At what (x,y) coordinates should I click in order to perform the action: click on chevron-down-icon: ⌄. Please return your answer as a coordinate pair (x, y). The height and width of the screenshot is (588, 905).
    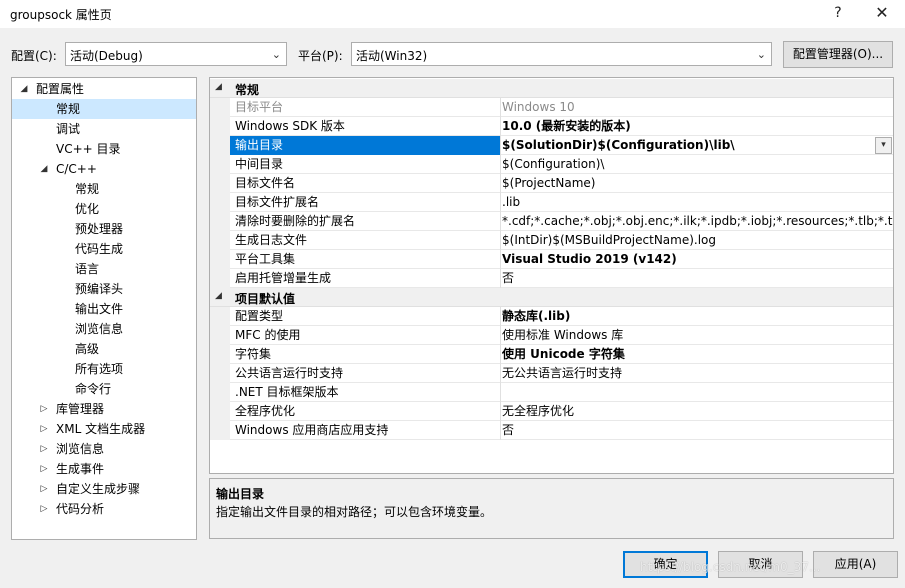
    Looking at the image, I should click on (276, 54).